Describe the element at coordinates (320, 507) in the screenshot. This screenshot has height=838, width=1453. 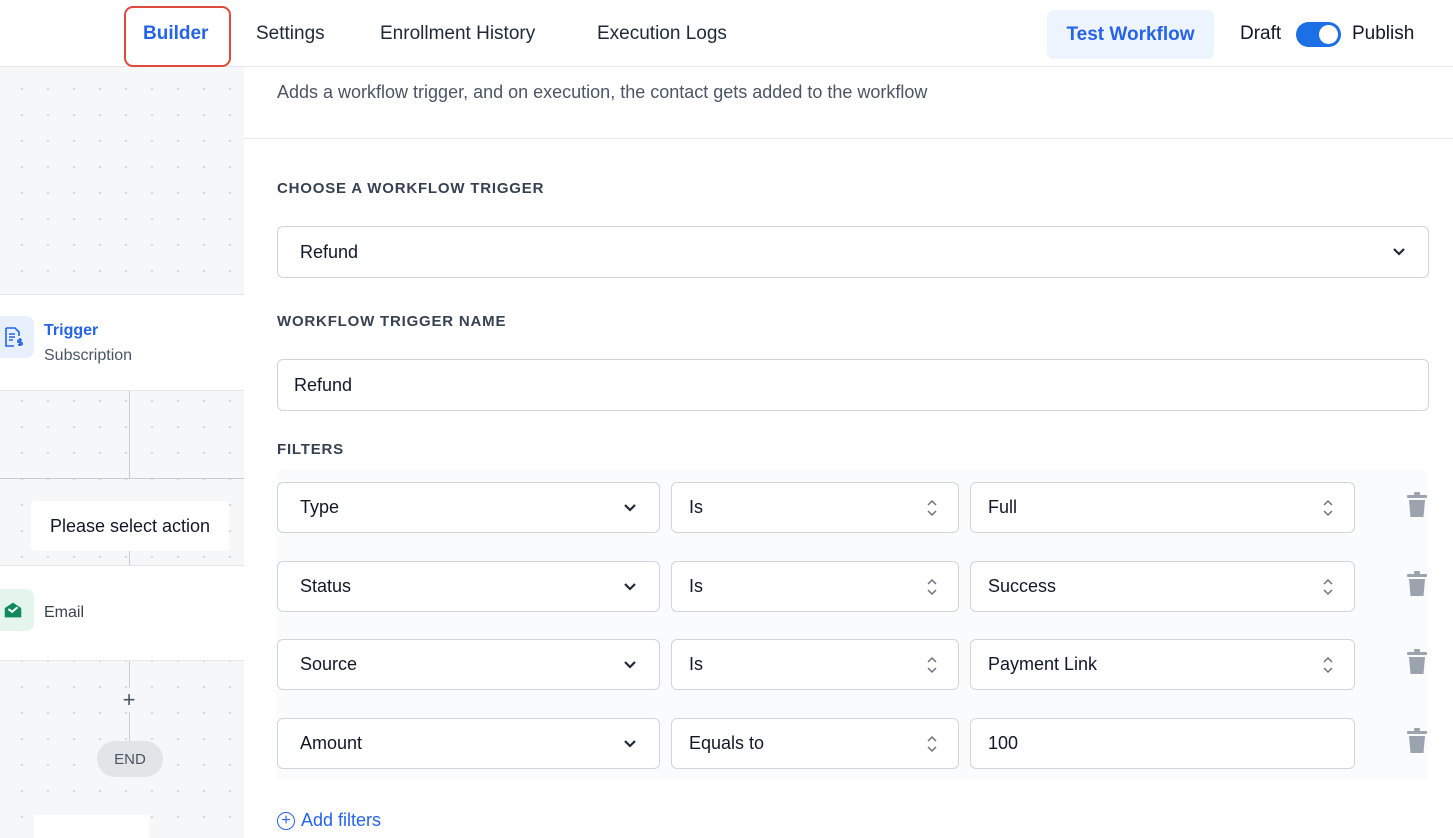
I see `filter-field-value: Type` at that location.